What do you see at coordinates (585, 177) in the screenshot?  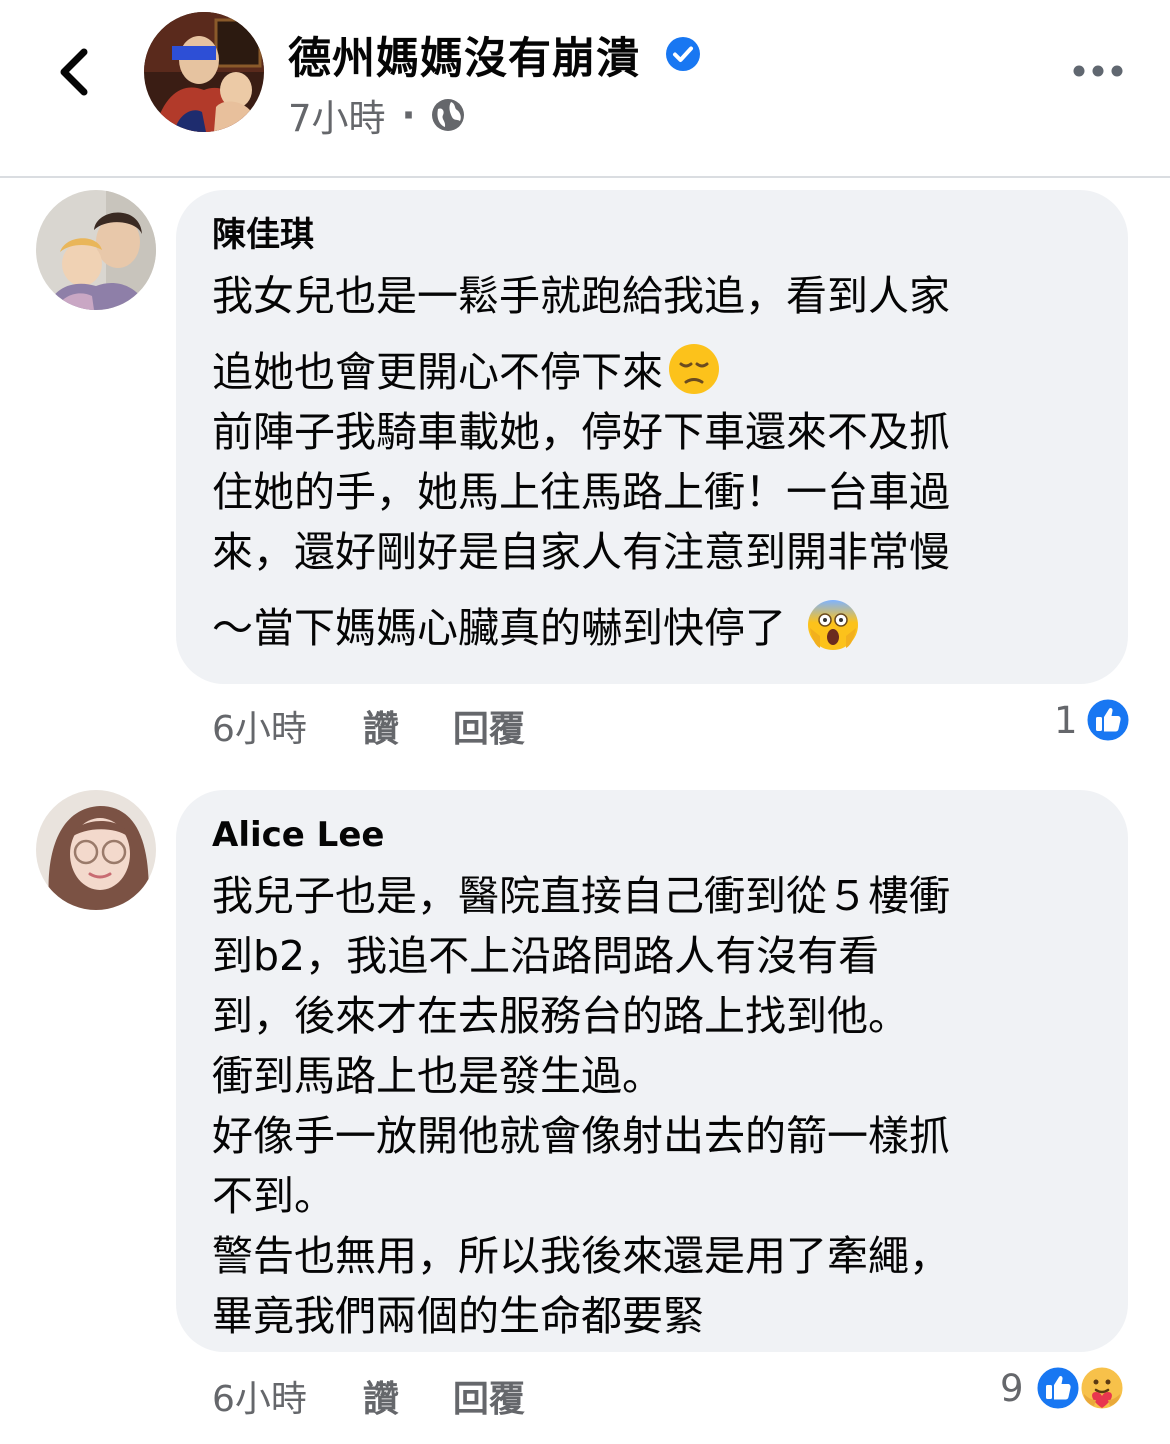 I see `header-divider` at bounding box center [585, 177].